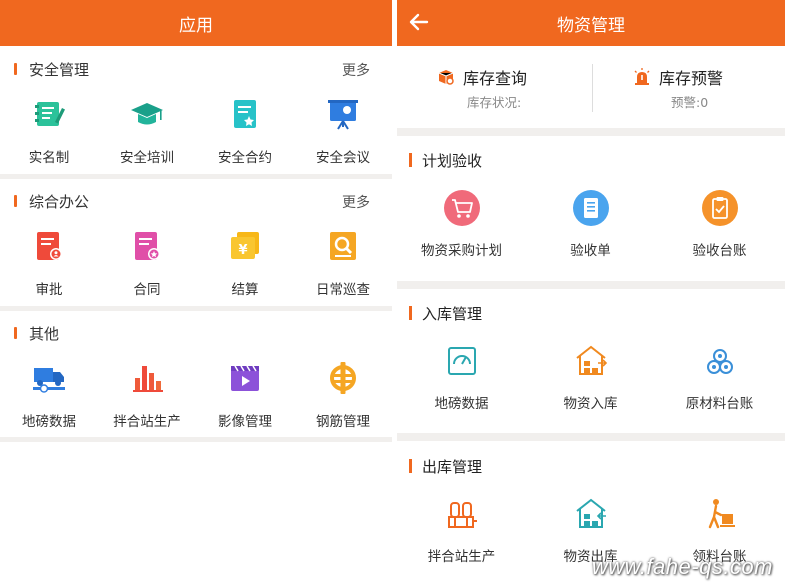 This screenshot has width=785, height=586. What do you see at coordinates (59, 69) in the screenshot?
I see `section-title: 安全管理` at bounding box center [59, 69].